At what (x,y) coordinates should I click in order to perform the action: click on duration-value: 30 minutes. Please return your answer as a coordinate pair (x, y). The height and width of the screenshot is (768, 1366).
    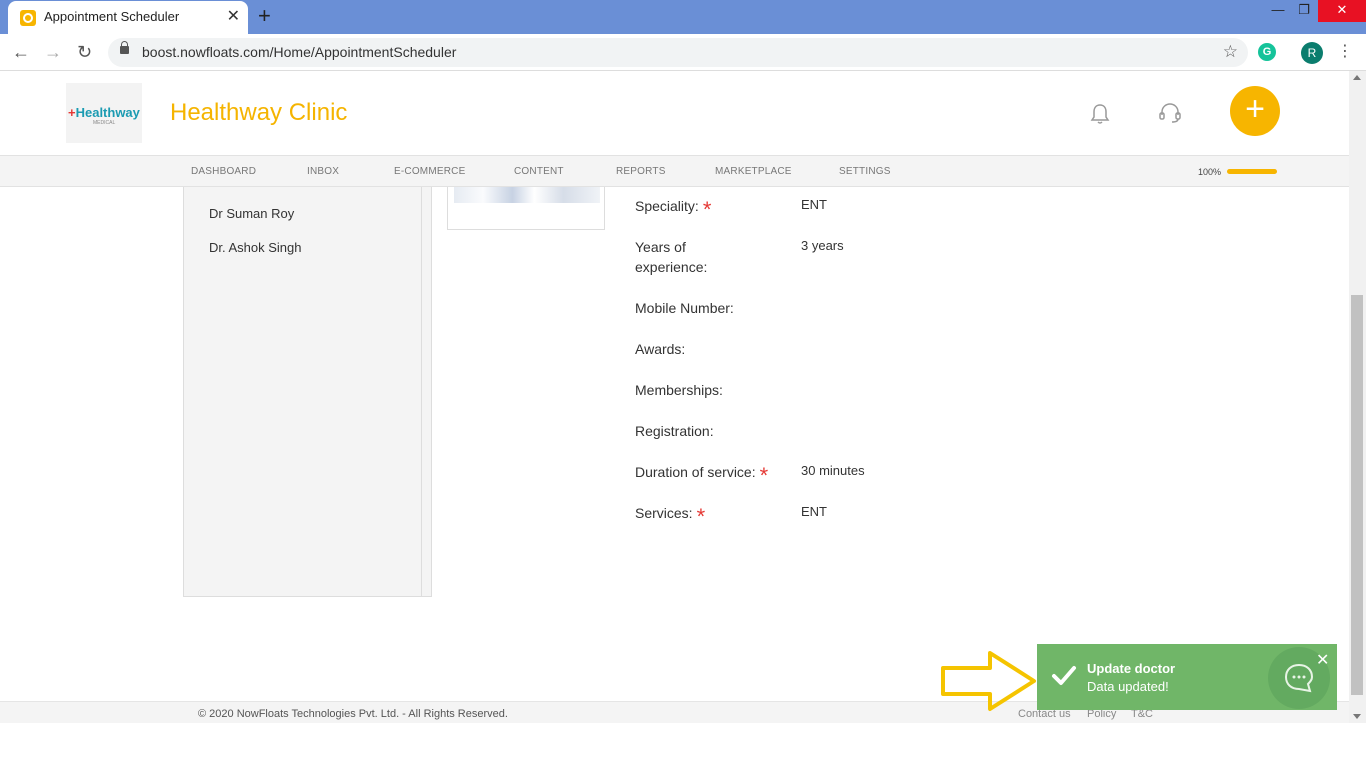
    Looking at the image, I should click on (833, 470).